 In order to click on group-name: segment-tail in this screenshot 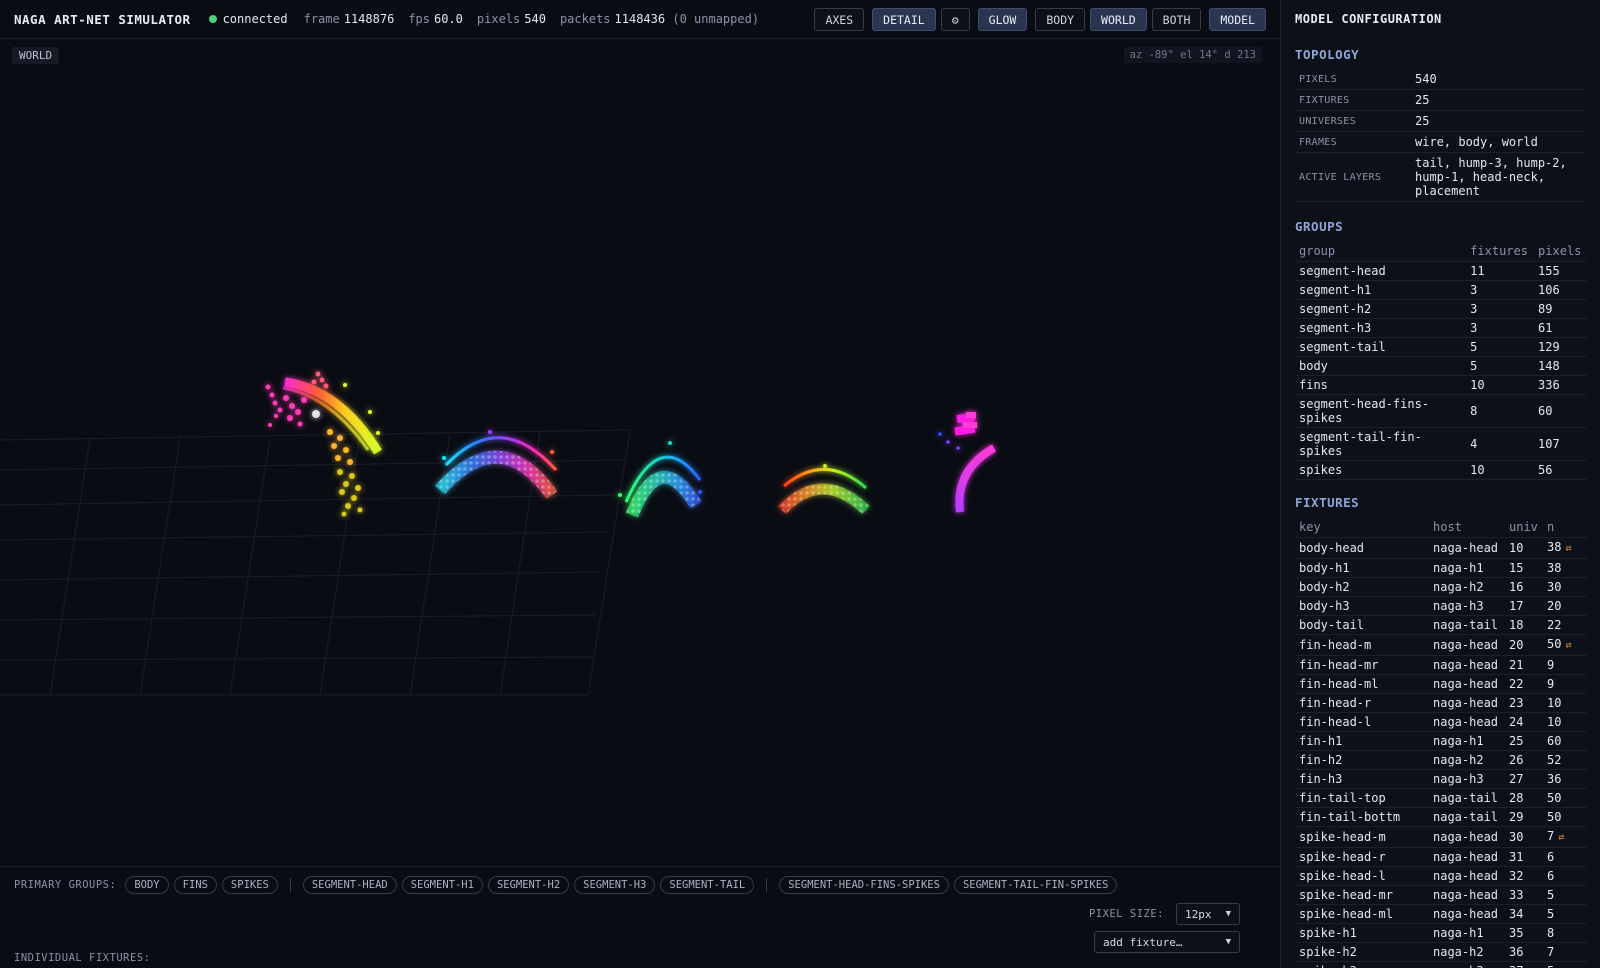, I will do `click(1381, 347)`.